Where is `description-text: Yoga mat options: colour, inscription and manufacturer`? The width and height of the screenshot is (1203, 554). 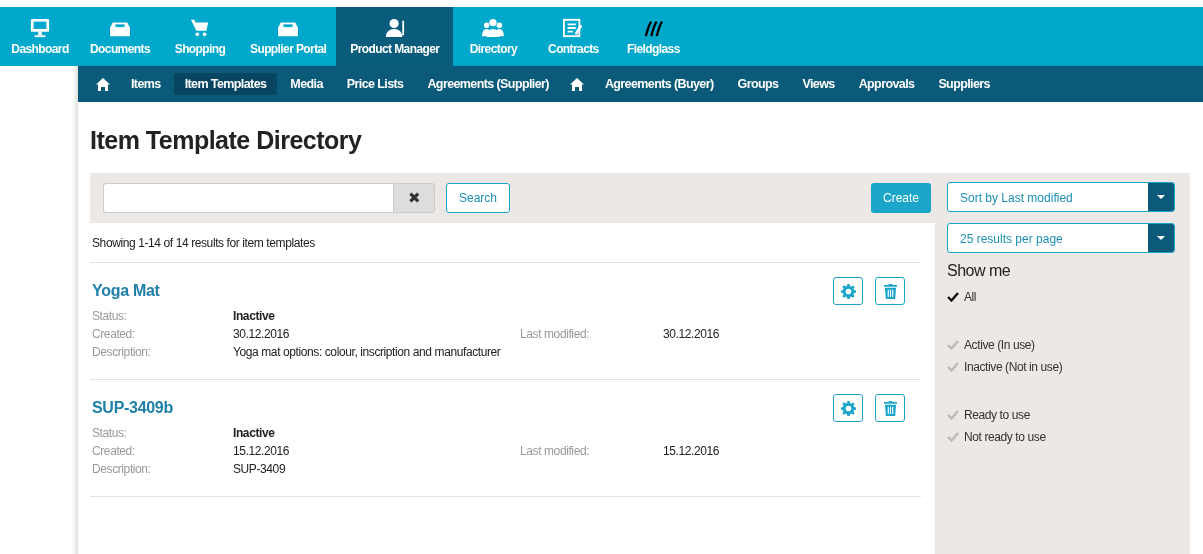 description-text: Yoga mat options: colour, inscription and manufacturer is located at coordinates (367, 352).